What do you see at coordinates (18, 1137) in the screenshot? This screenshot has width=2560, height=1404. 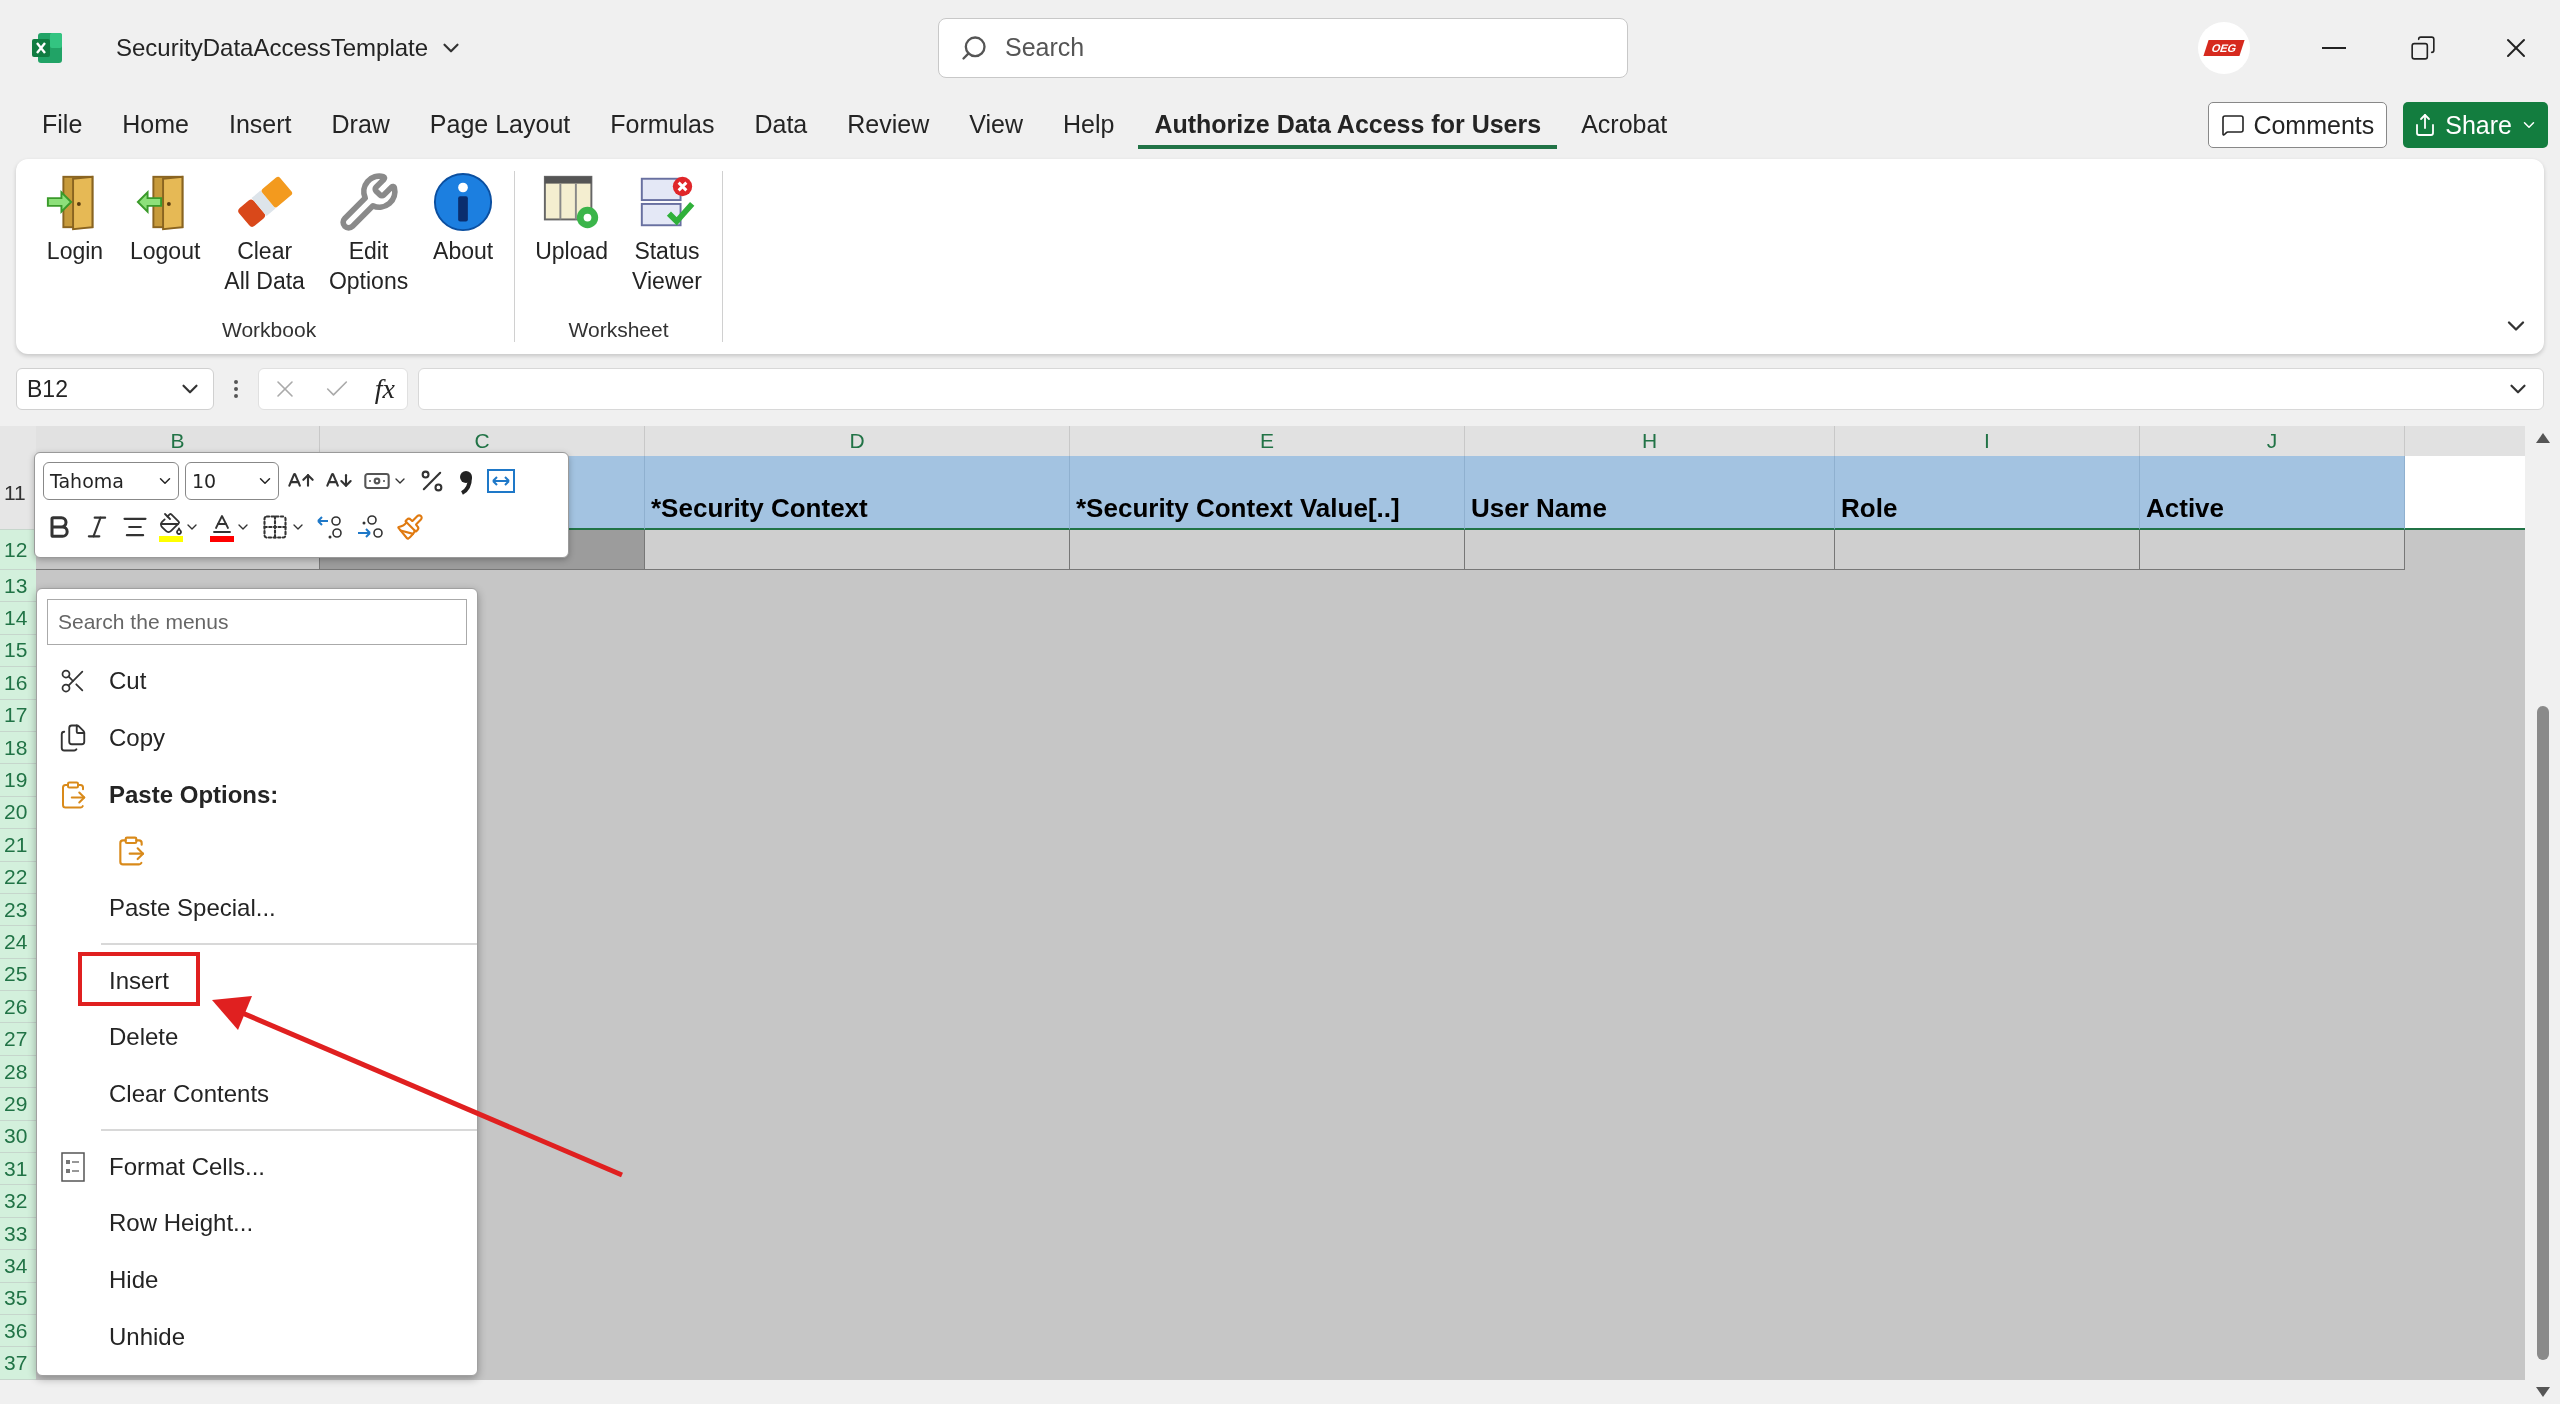 I see `row-header: 30` at bounding box center [18, 1137].